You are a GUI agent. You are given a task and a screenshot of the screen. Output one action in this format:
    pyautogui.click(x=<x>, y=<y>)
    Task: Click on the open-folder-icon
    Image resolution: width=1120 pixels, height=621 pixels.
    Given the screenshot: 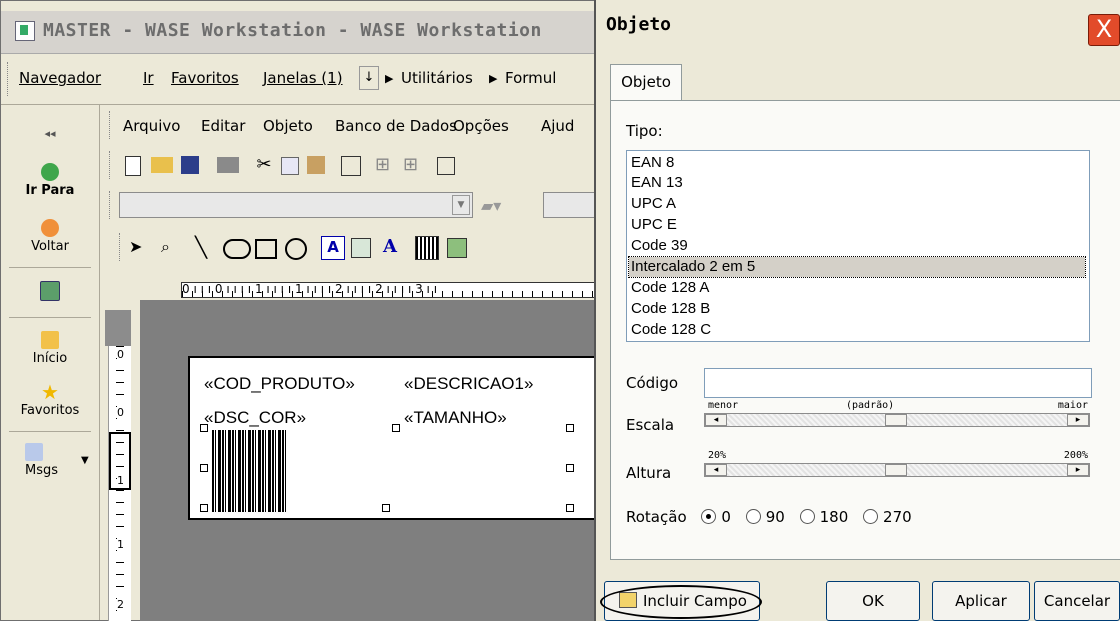 What is the action you would take?
    pyautogui.click(x=162, y=165)
    